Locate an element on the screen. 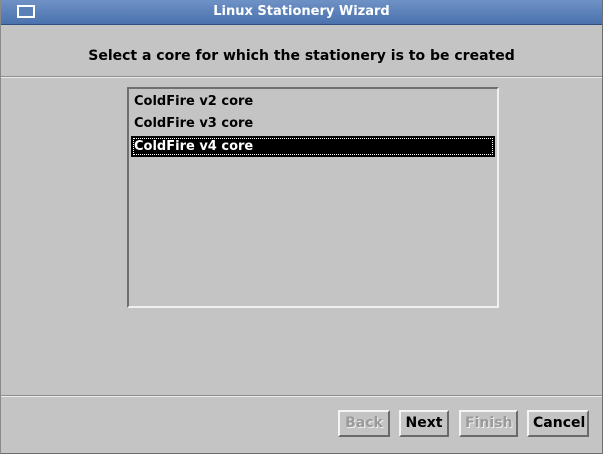 The width and height of the screenshot is (603, 454). top-divider is located at coordinates (301, 77).